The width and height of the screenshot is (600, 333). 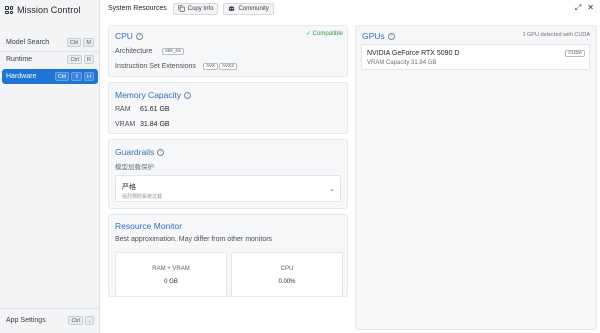 What do you see at coordinates (171, 274) in the screenshot?
I see `ram-vram-monitor: RAM + VRAM 0 GB` at bounding box center [171, 274].